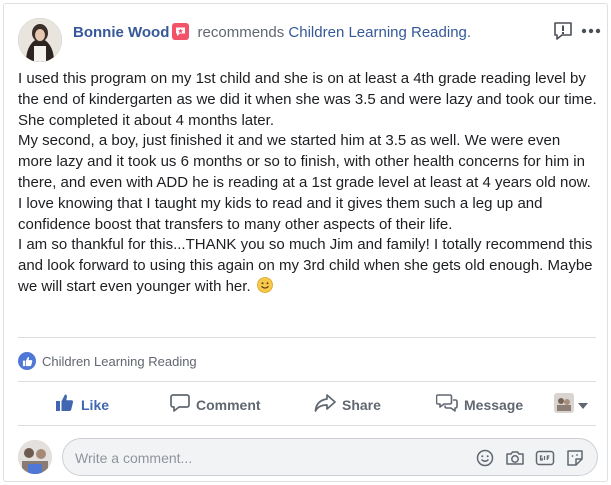 This screenshot has height=485, width=611. What do you see at coordinates (180, 405) in the screenshot?
I see `comment-icon` at bounding box center [180, 405].